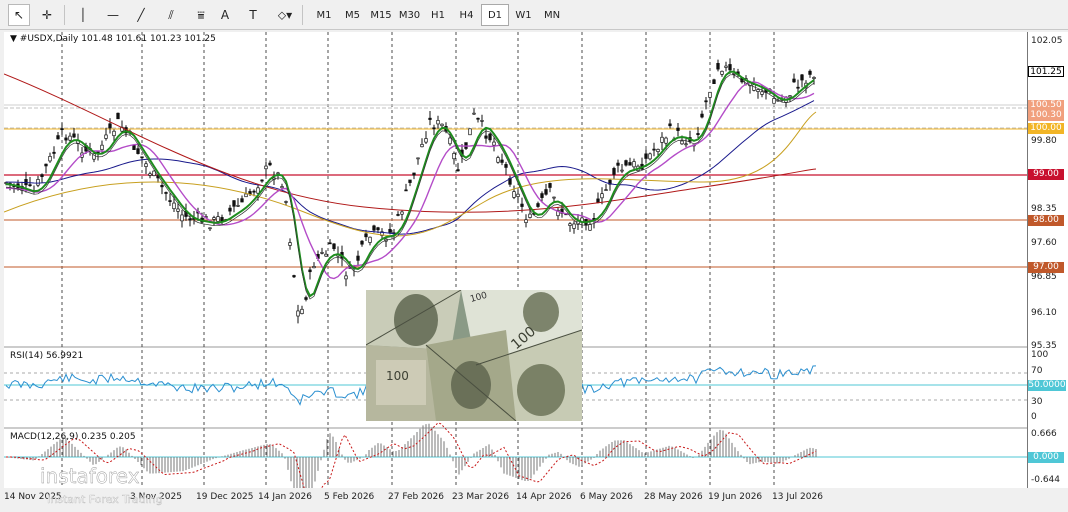 The height and width of the screenshot is (512, 1068). Describe the element at coordinates (83, 15) in the screenshot. I see `vertical-line-icon: │` at that location.